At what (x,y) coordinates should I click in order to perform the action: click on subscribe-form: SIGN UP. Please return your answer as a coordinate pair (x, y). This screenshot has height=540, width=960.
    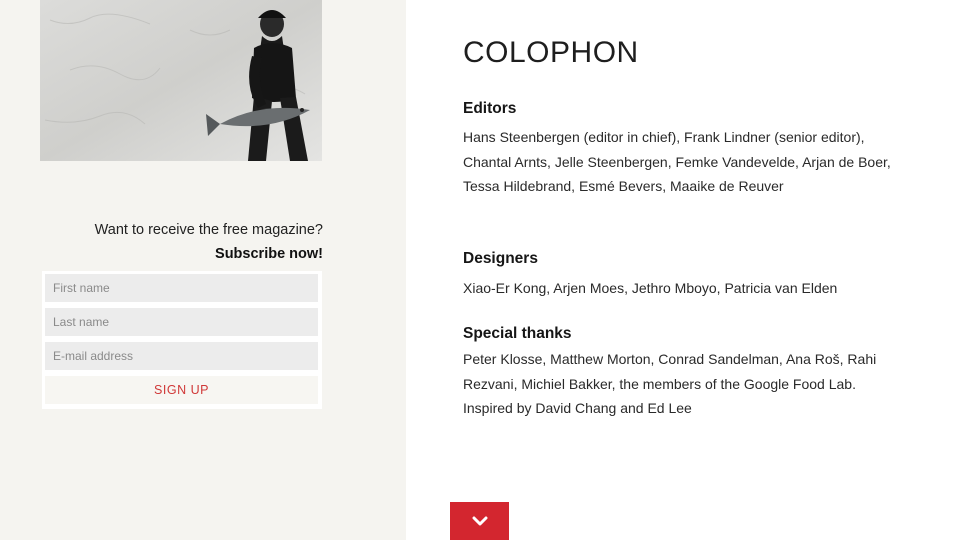
    Looking at the image, I should click on (182, 340).